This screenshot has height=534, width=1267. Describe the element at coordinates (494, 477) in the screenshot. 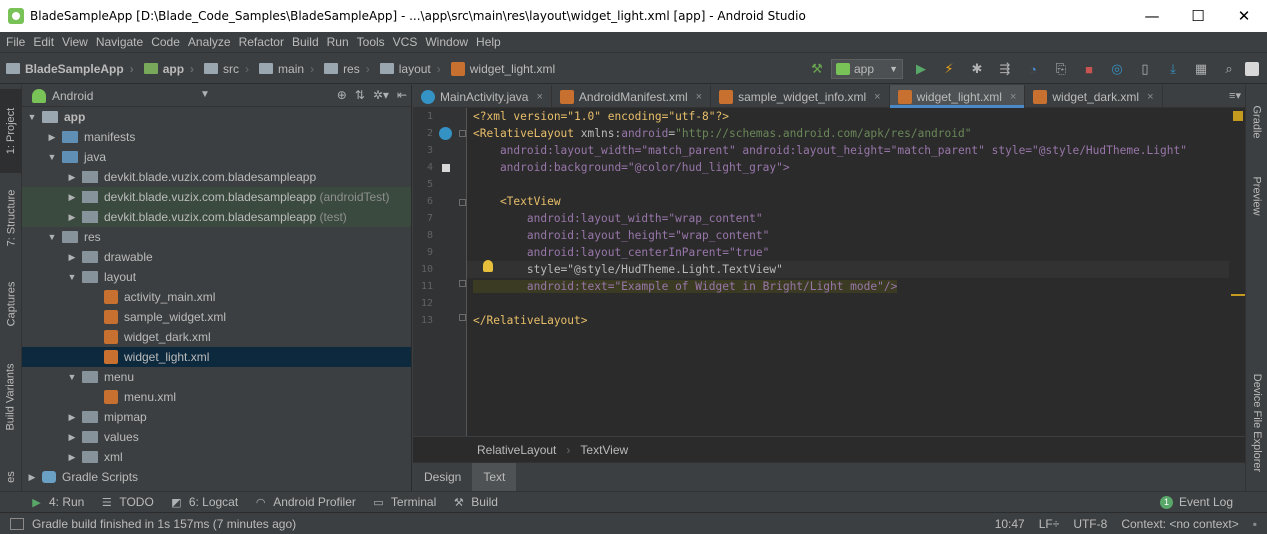

I see `tab-text: Text` at that location.